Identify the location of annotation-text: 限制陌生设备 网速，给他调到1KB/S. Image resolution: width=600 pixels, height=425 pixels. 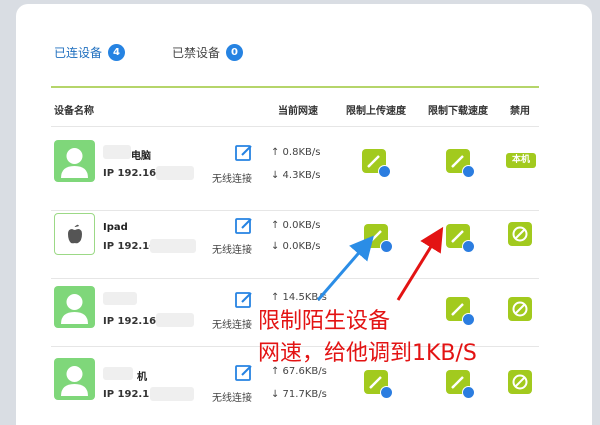
(367, 338).